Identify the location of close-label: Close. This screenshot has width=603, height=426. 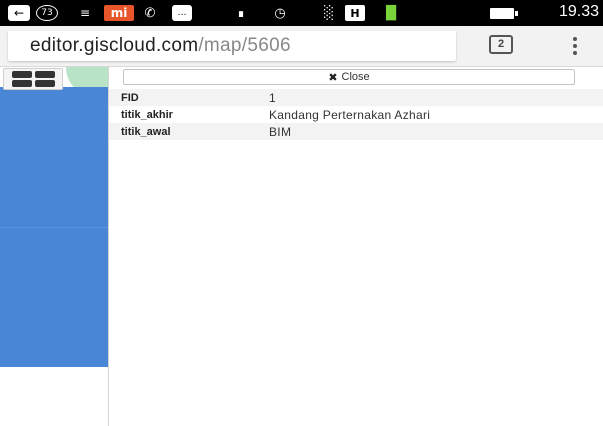
(355, 77).